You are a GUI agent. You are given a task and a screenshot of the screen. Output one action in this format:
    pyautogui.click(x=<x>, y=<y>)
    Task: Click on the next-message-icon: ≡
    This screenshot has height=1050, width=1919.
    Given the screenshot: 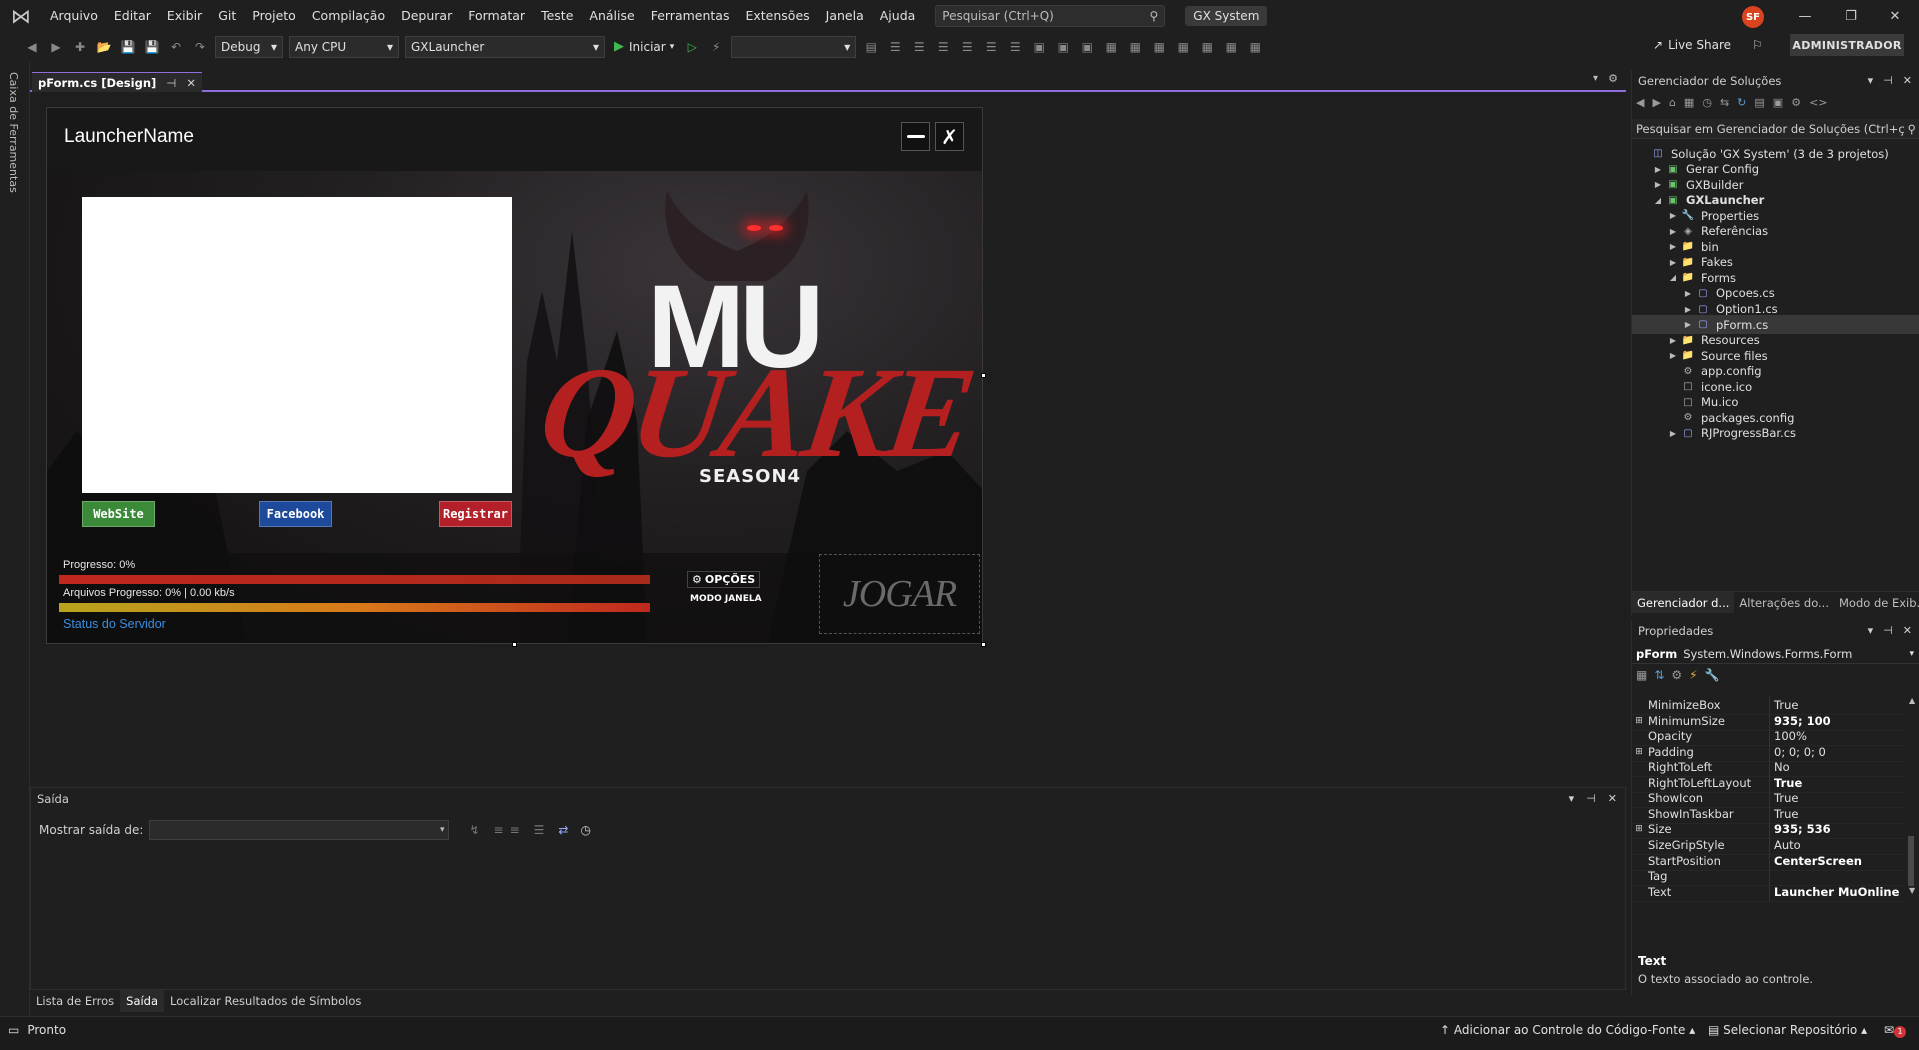 What is the action you would take?
    pyautogui.click(x=515, y=830)
    